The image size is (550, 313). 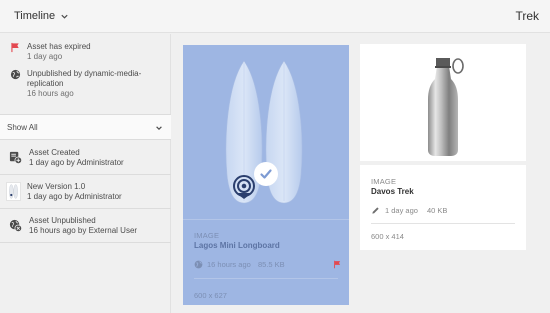 What do you see at coordinates (401, 210) in the screenshot?
I see `modified-time: 1 day ago` at bounding box center [401, 210].